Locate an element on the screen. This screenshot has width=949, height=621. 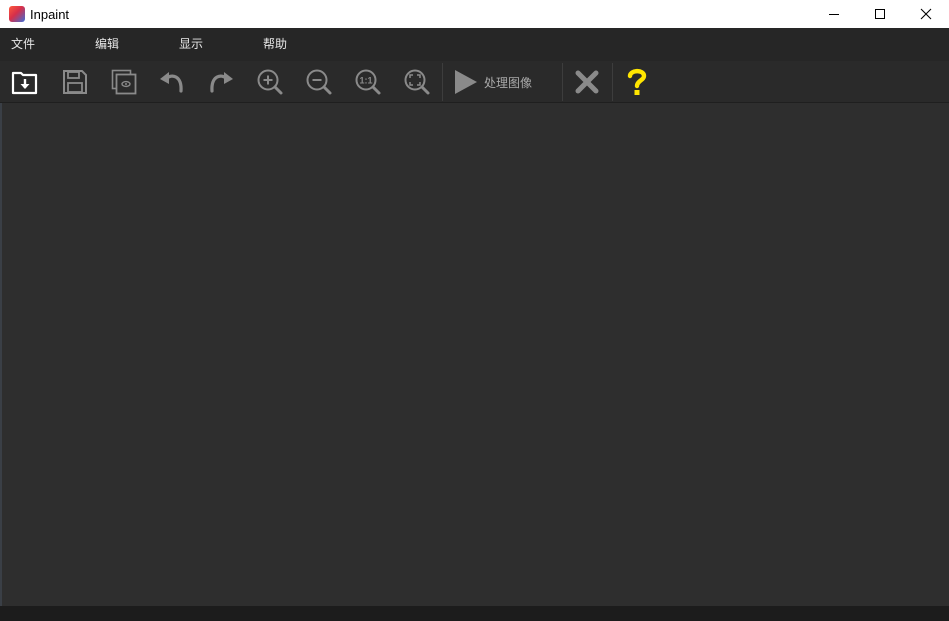
zoom-out-button is located at coordinates (319, 82).